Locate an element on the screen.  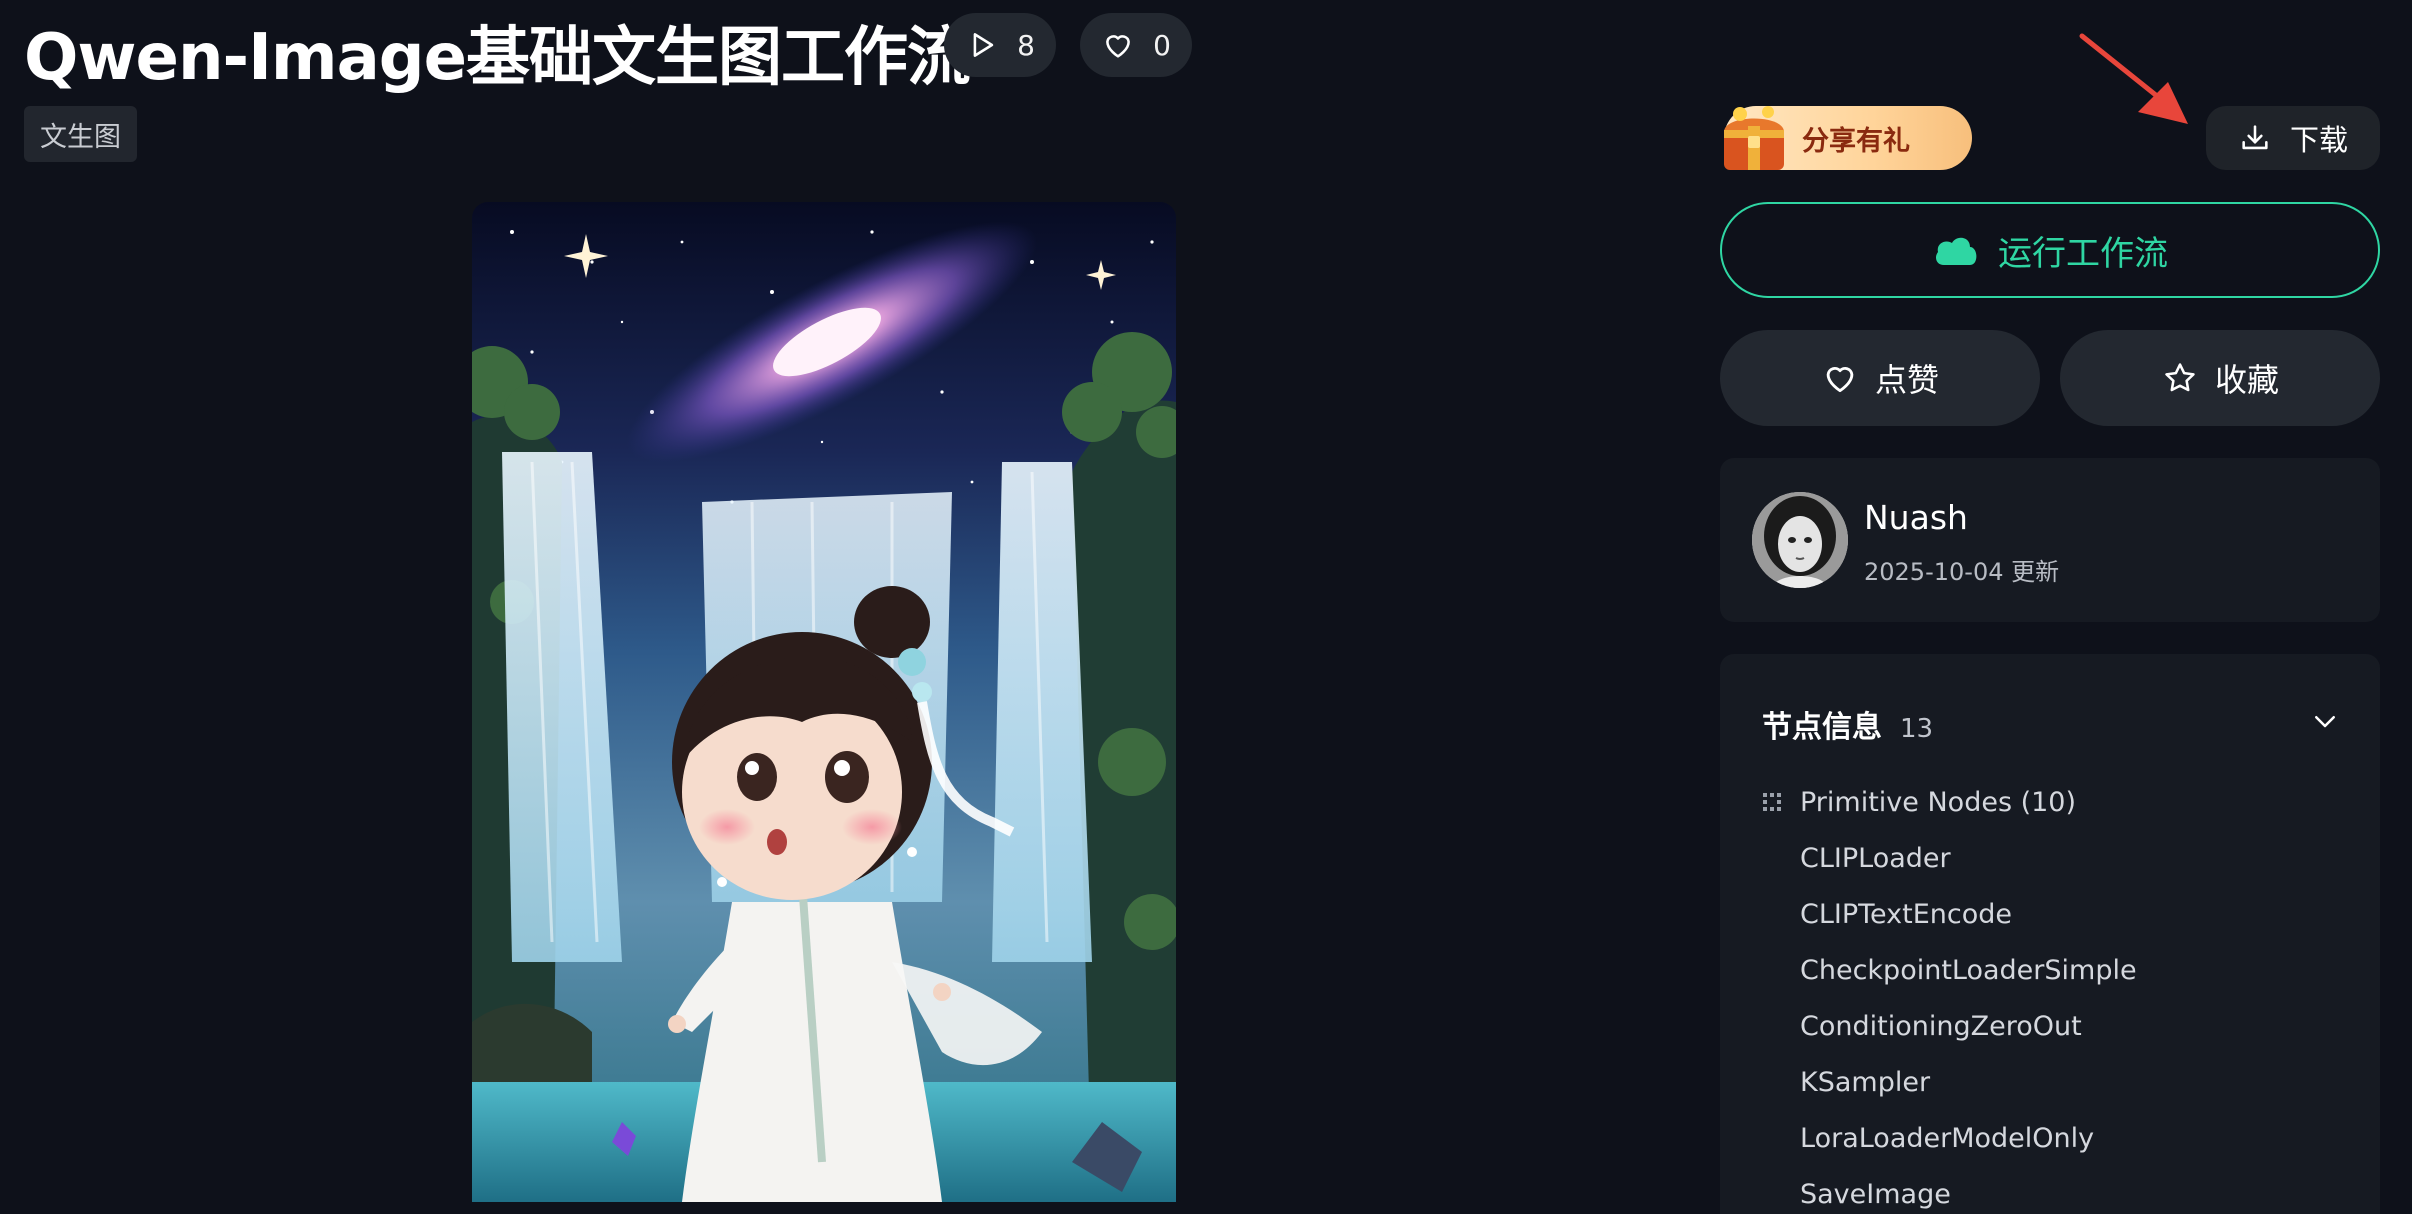
list-item: ConditioningZeroOut is located at coordinates (1949, 1026).